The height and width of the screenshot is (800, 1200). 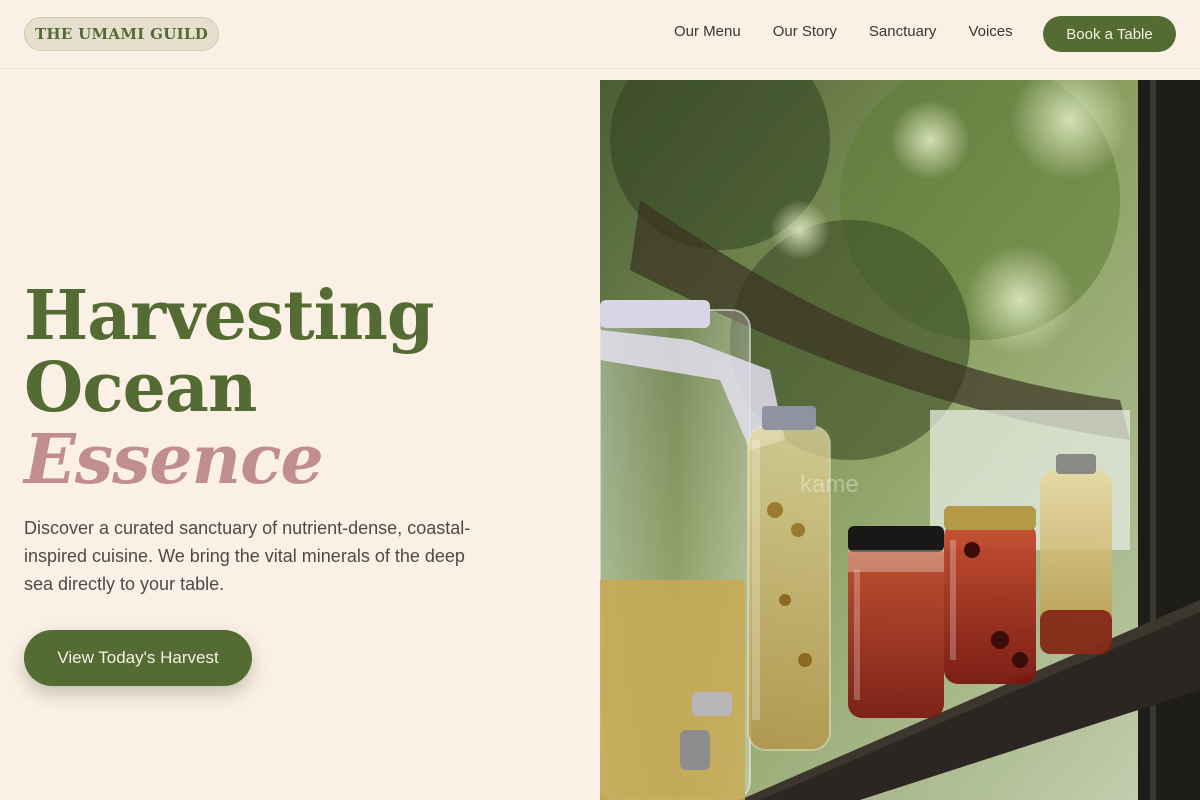 I want to click on book-table-button: Book a Table, so click(x=1109, y=34).